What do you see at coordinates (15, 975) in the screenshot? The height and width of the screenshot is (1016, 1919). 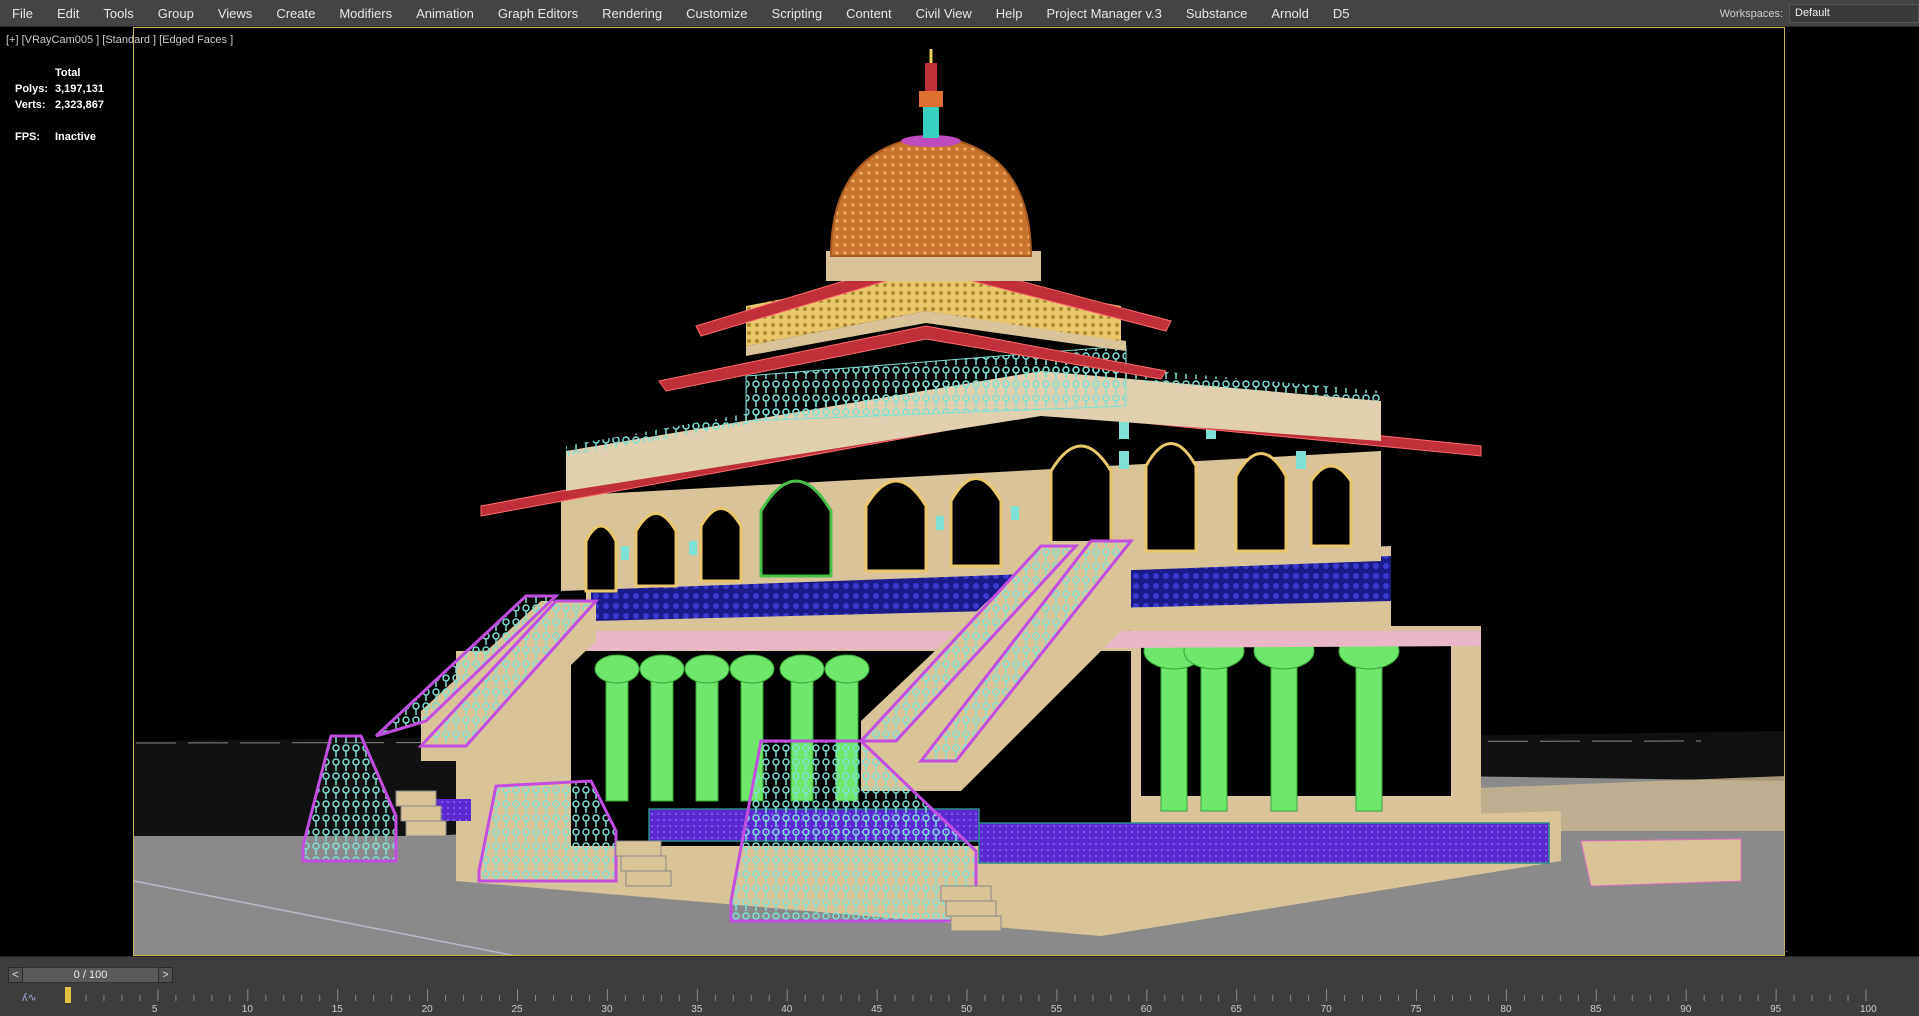 I see `previous-frame-button: <` at bounding box center [15, 975].